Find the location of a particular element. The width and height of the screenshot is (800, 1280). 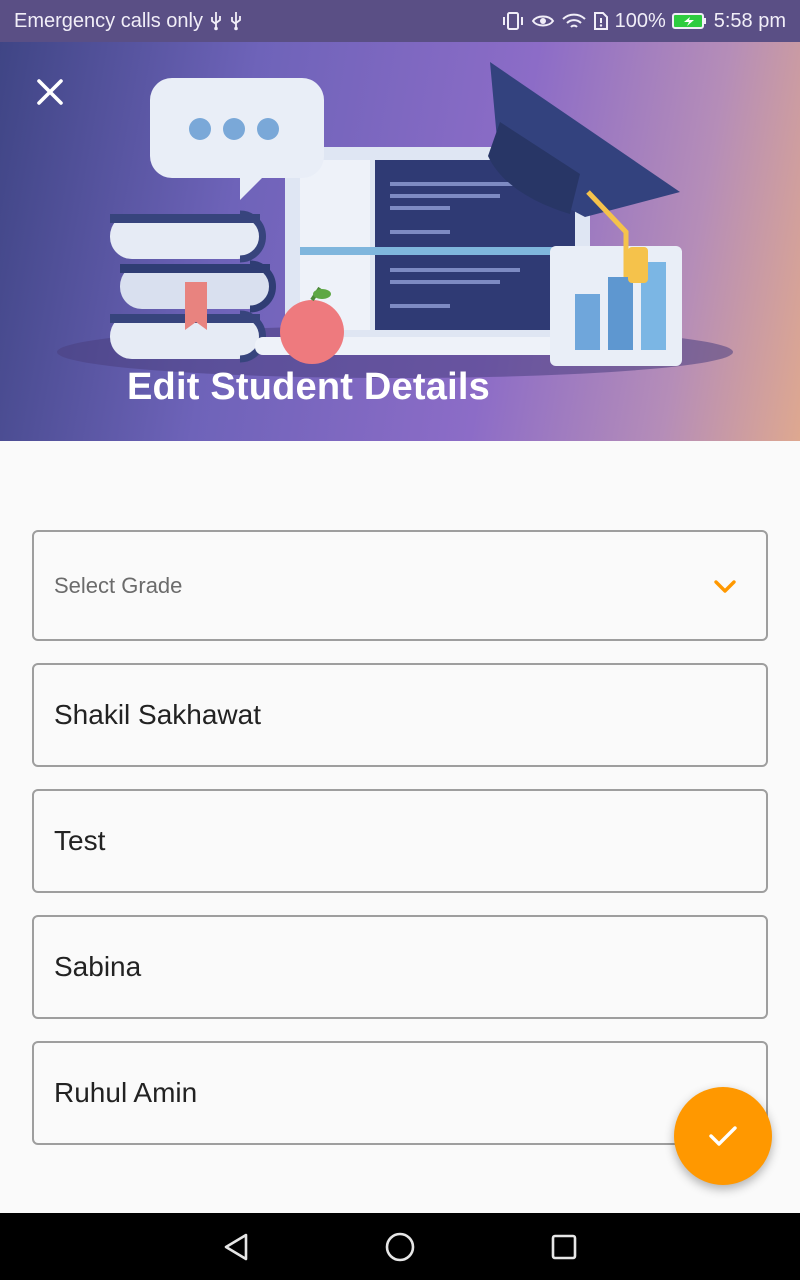

battery-charging-icon is located at coordinates (689, 21).